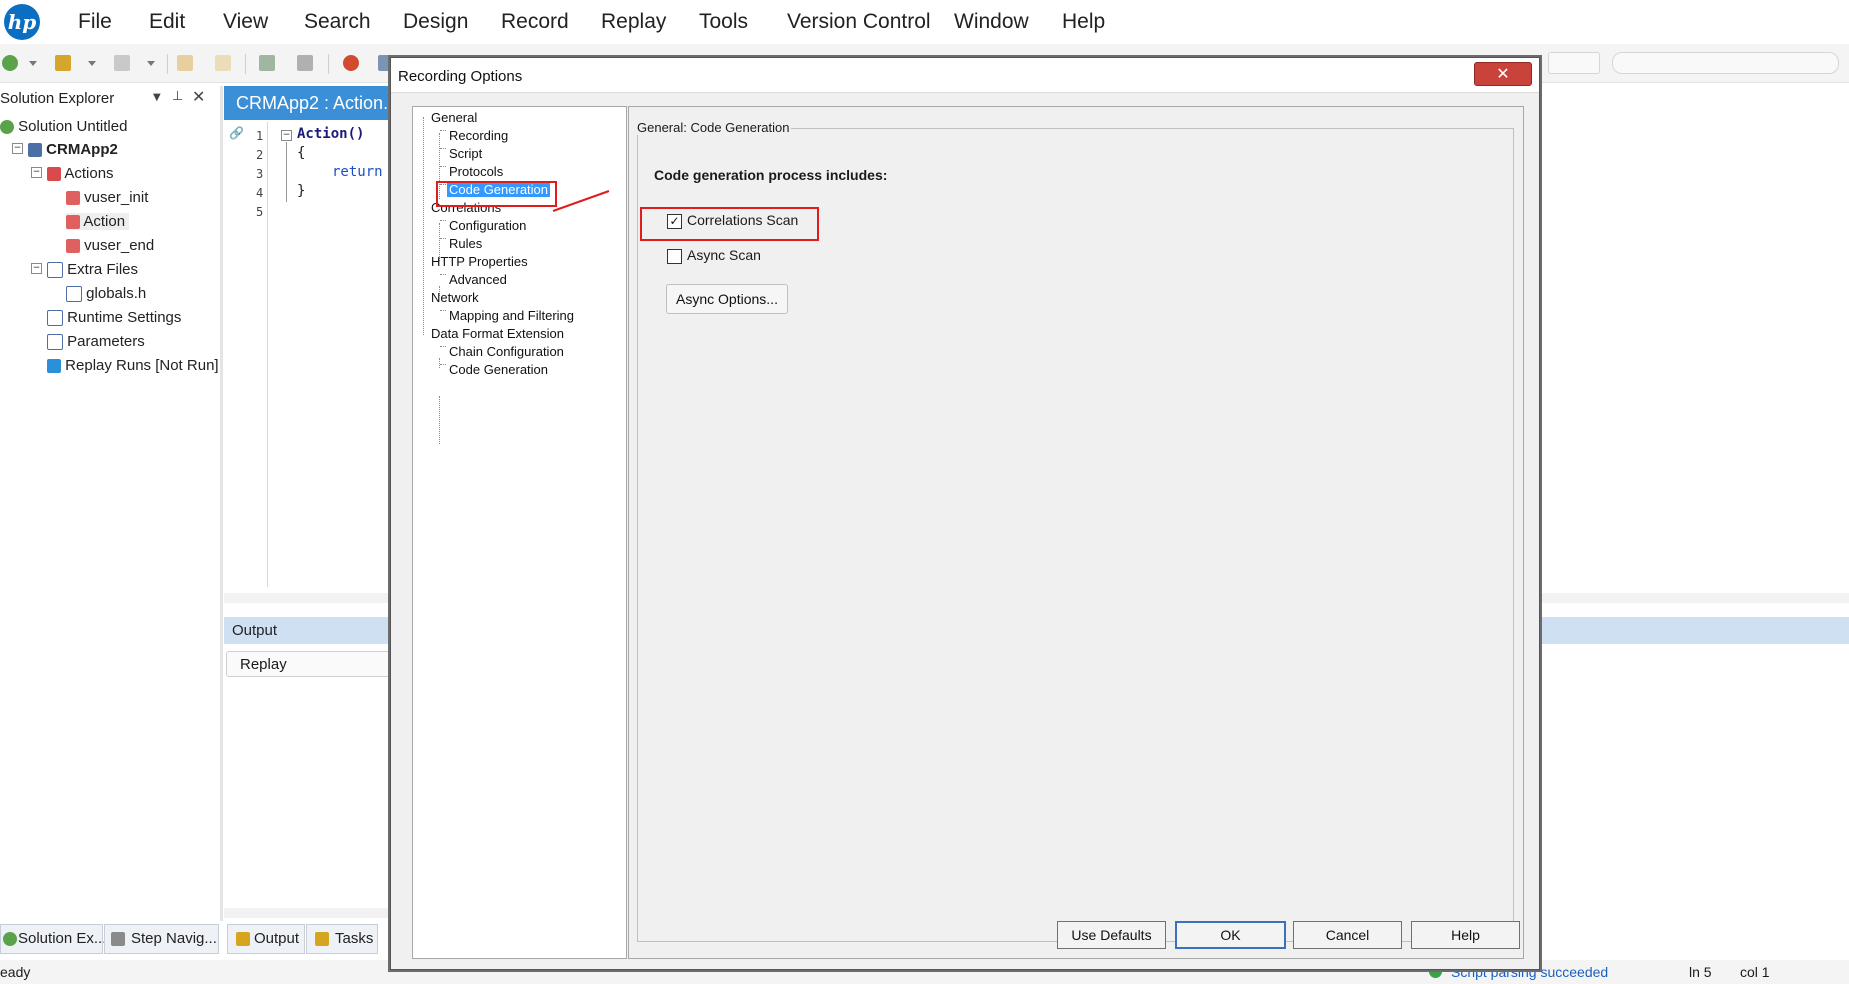 This screenshot has width=1849, height=984. What do you see at coordinates (267, 354) in the screenshot?
I see `gutter-divider` at bounding box center [267, 354].